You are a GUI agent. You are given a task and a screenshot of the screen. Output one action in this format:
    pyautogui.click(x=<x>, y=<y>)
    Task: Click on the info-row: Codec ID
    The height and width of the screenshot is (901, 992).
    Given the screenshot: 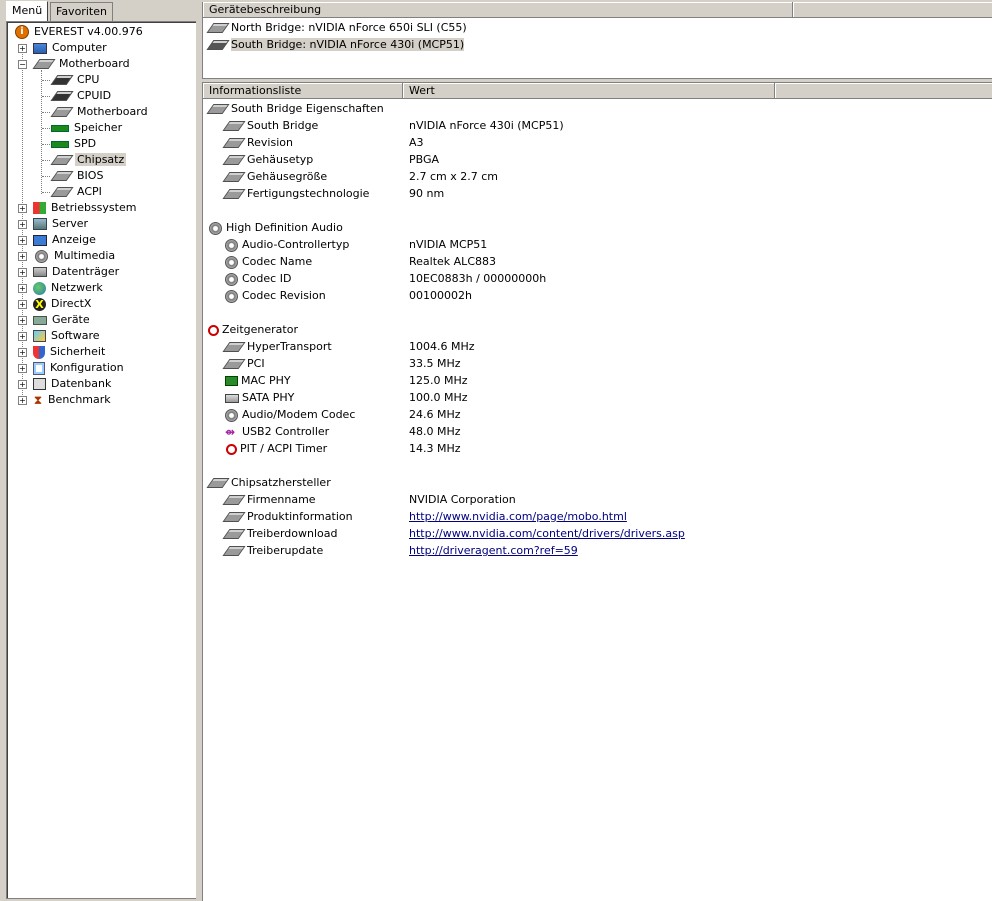 What is the action you would take?
    pyautogui.click(x=257, y=278)
    